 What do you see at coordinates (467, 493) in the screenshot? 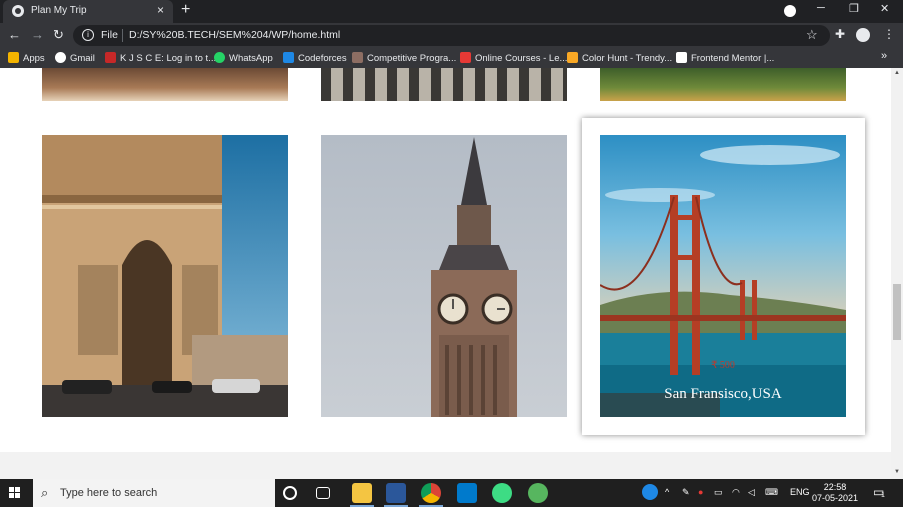
I see `vscode-icon` at bounding box center [467, 493].